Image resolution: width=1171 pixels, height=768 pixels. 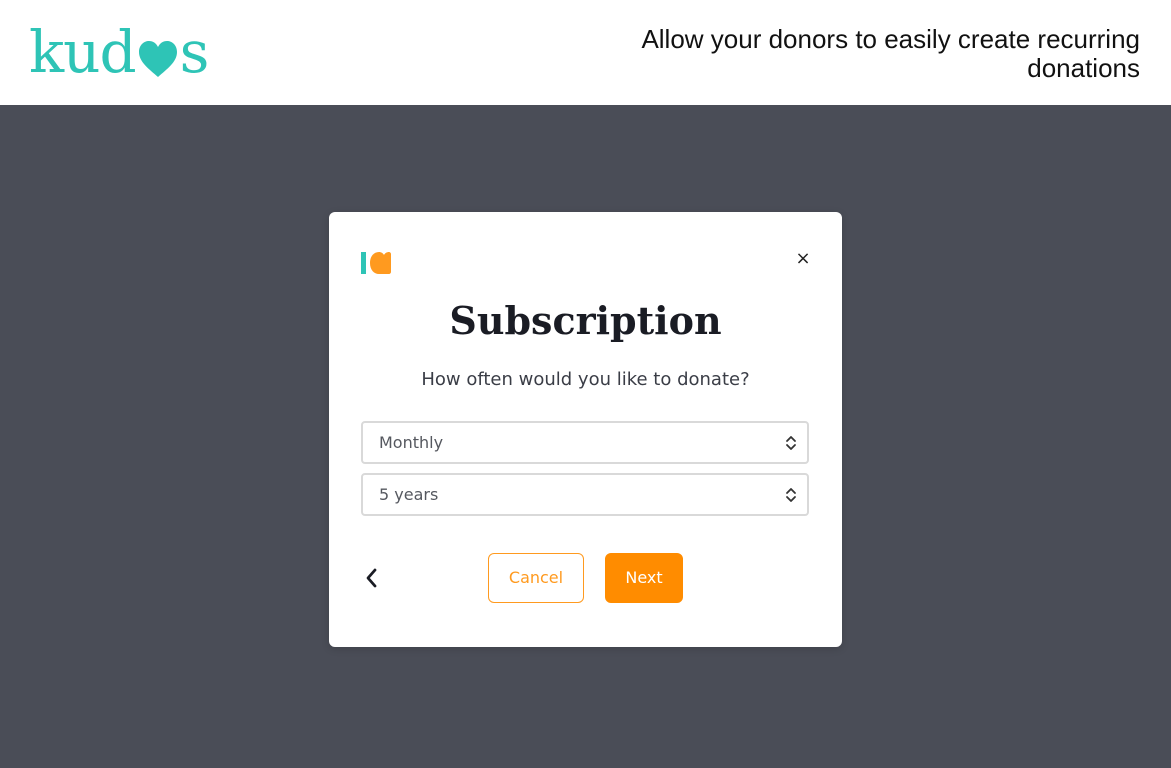 What do you see at coordinates (803, 259) in the screenshot?
I see `close-button: ×` at bounding box center [803, 259].